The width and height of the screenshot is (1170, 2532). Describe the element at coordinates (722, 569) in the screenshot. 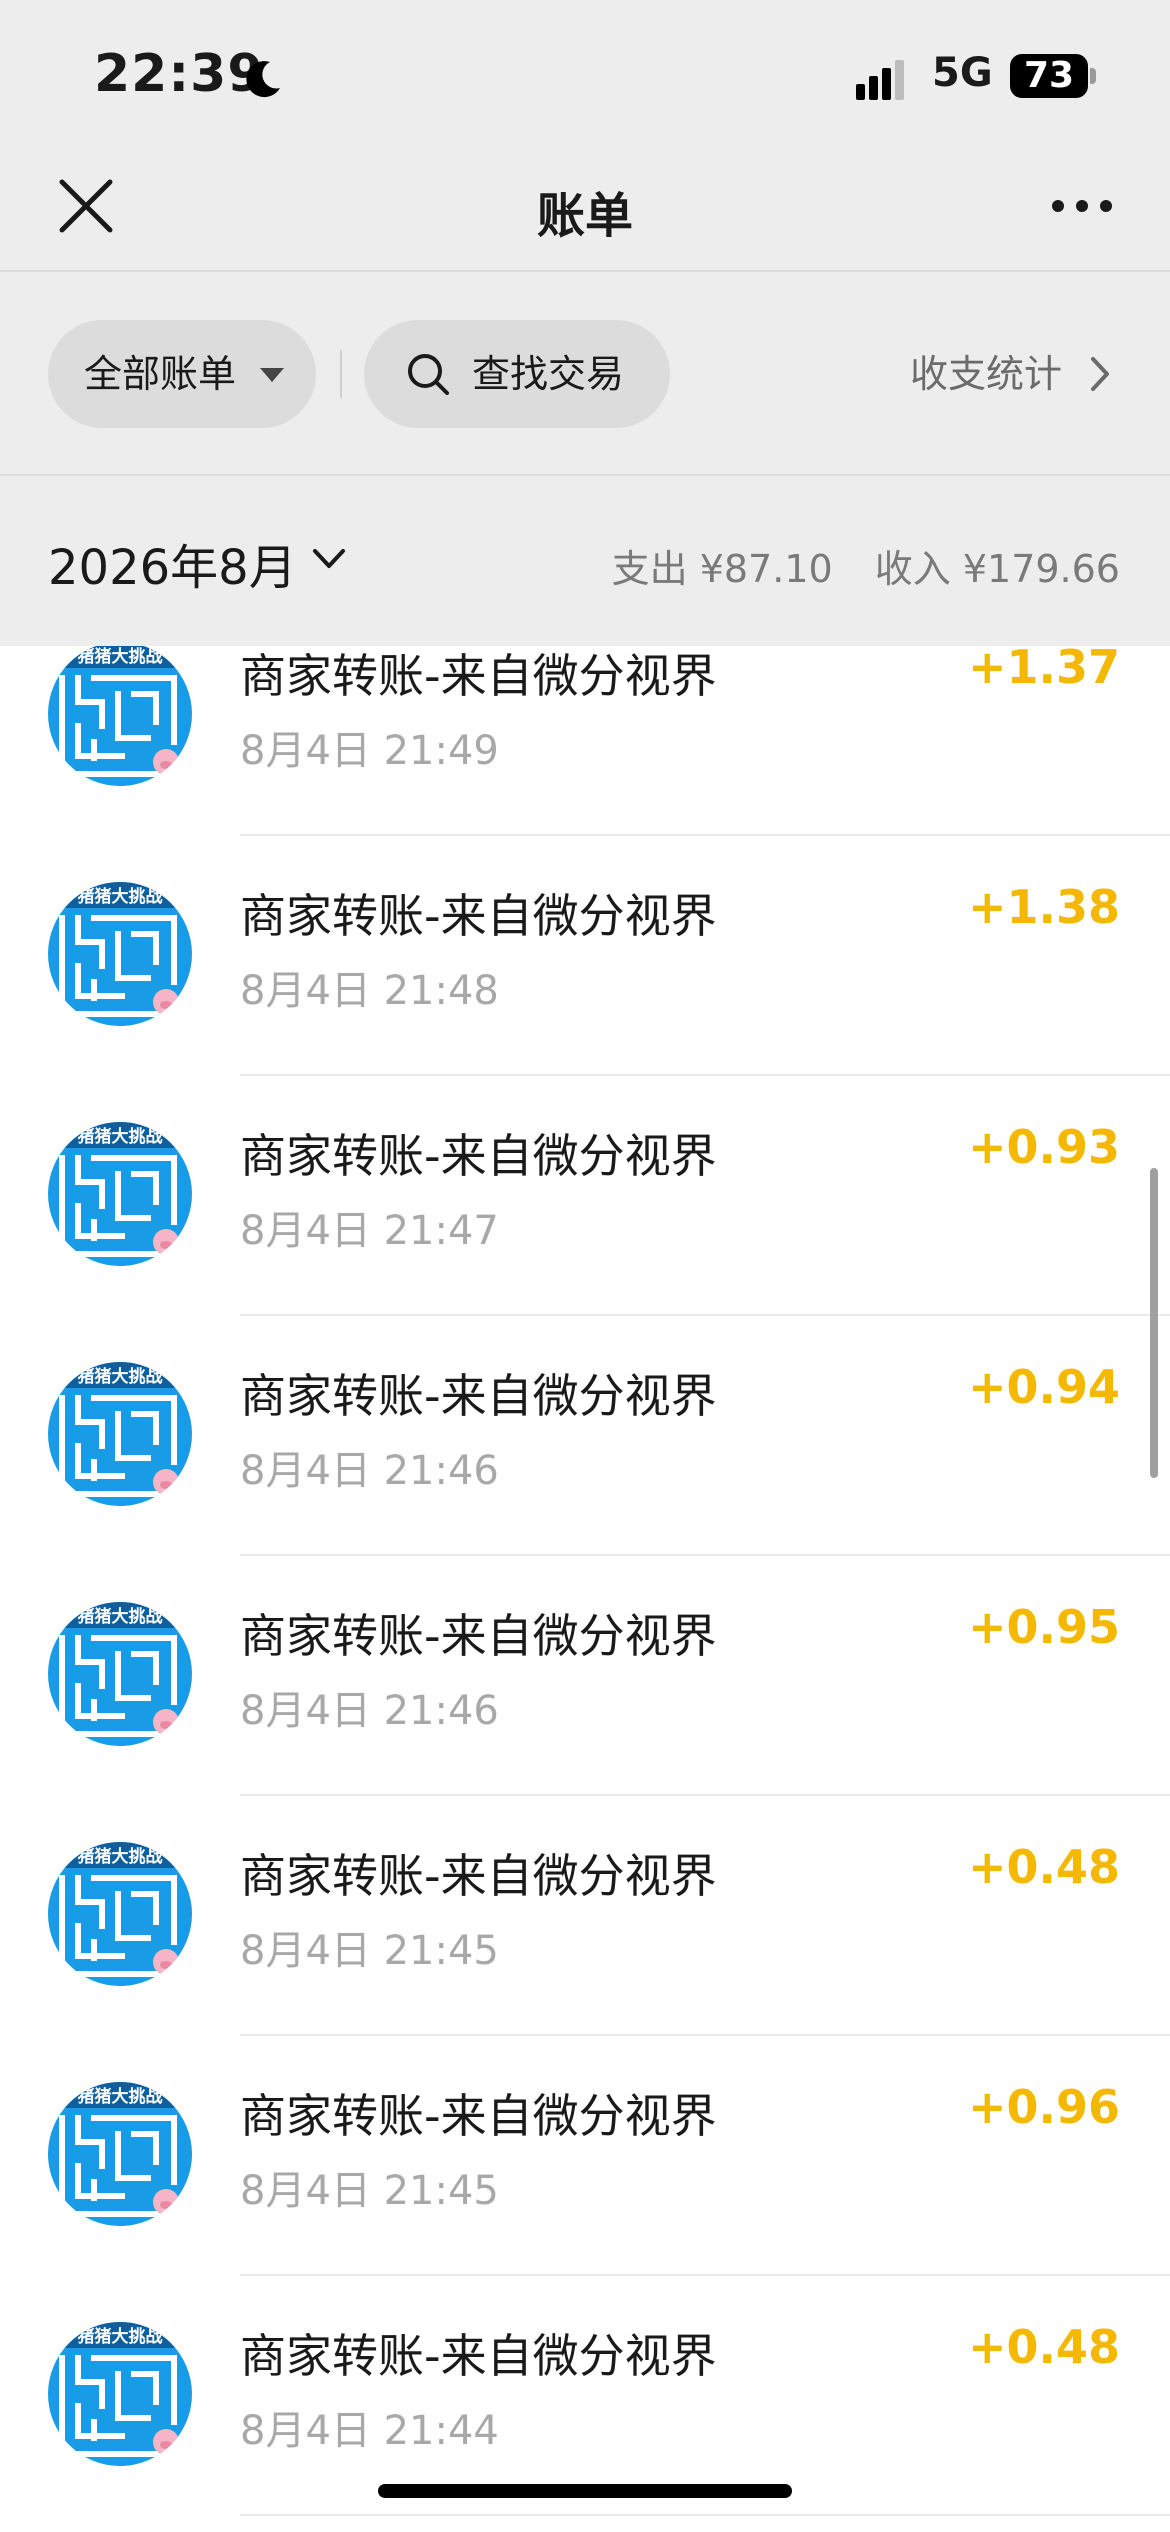

I see `expense-total: 支出 ¥87.10` at that location.